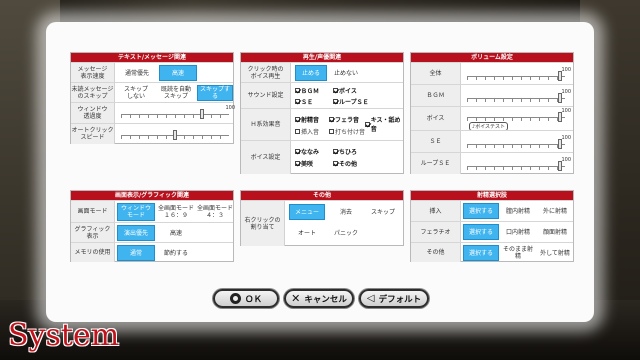 The height and width of the screenshot is (360, 640). I want to click on click-voice-stop-option: 止める, so click(311, 73).